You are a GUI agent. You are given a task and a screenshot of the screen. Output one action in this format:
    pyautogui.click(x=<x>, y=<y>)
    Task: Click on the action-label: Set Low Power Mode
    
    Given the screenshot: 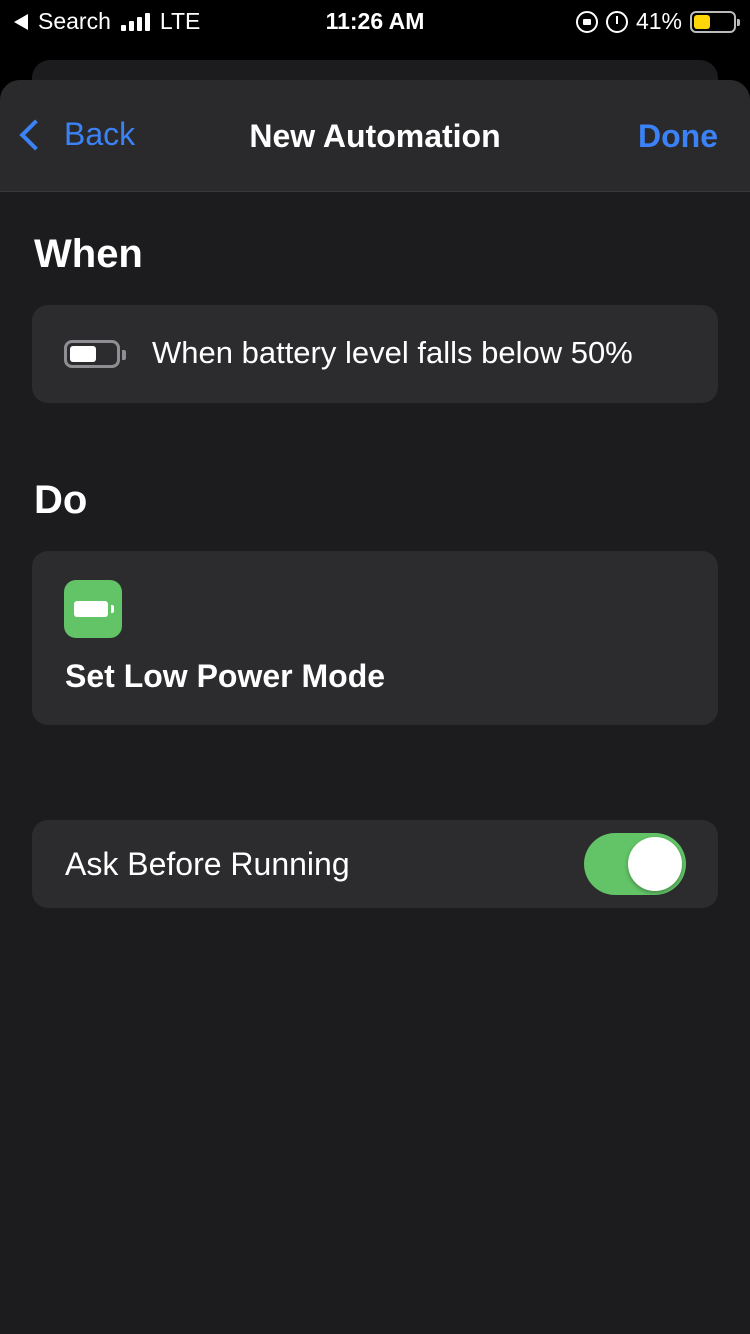 What is the action you would take?
    pyautogui.click(x=225, y=676)
    